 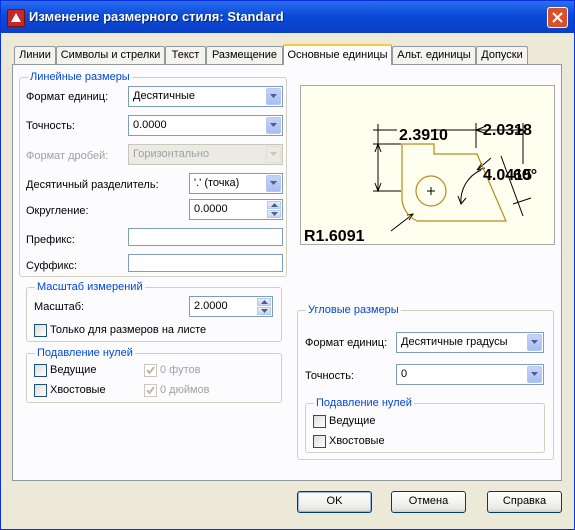 I want to click on prefix-input, so click(x=205, y=237).